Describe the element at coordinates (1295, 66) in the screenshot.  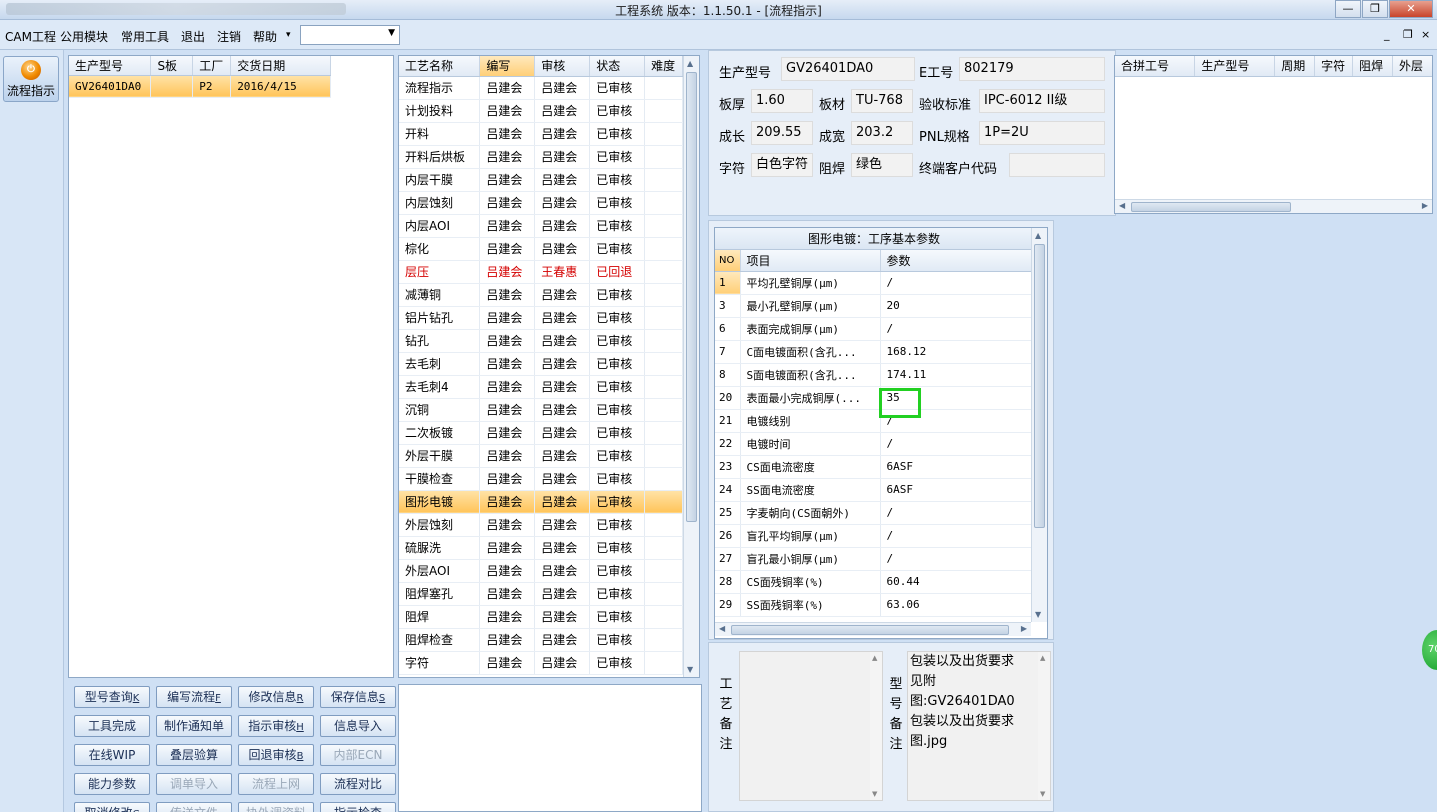
I see `col-combined-period: 周期` at that location.